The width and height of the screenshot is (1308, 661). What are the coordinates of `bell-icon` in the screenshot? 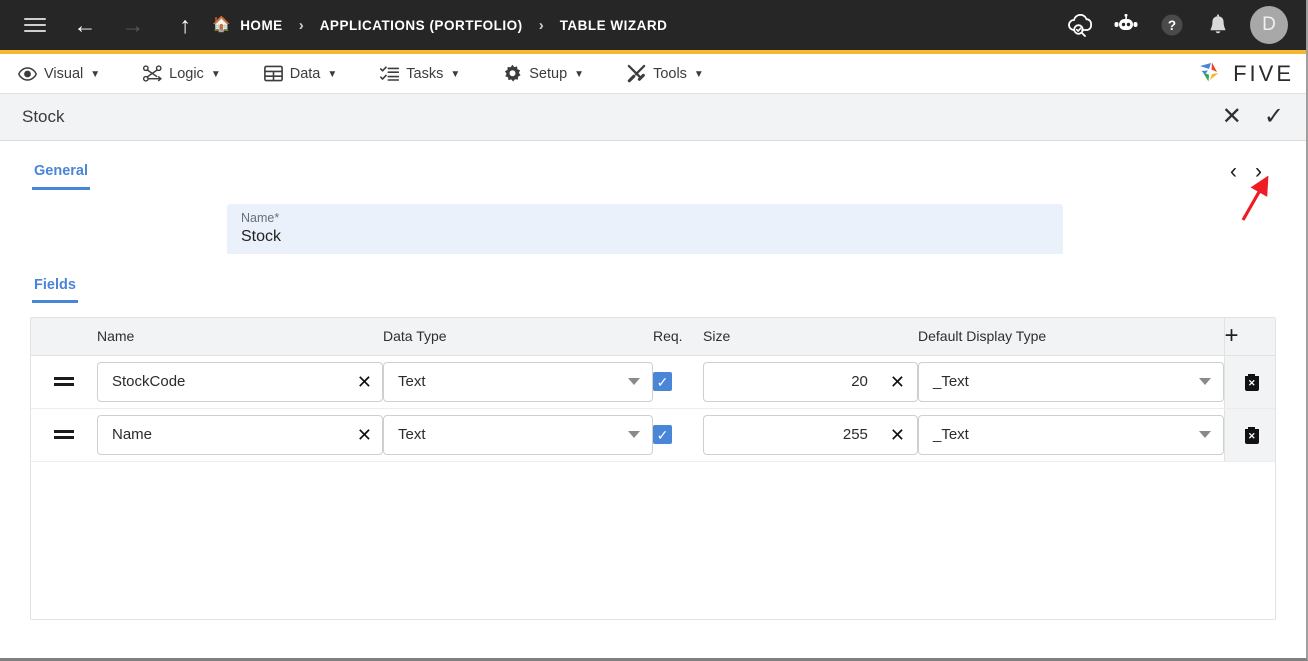 It's located at (1218, 23).